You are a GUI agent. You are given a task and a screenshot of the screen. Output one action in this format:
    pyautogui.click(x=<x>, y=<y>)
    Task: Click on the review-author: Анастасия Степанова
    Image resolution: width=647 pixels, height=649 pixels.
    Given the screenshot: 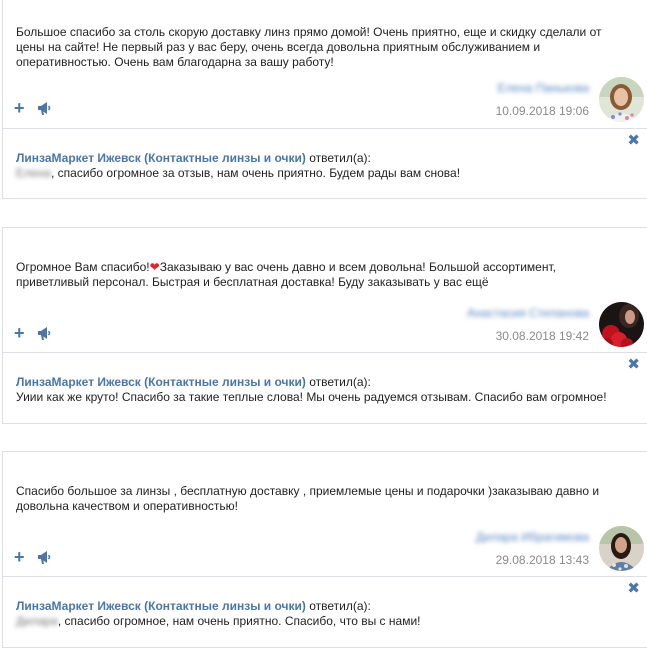 What is the action you would take?
    pyautogui.click(x=528, y=313)
    